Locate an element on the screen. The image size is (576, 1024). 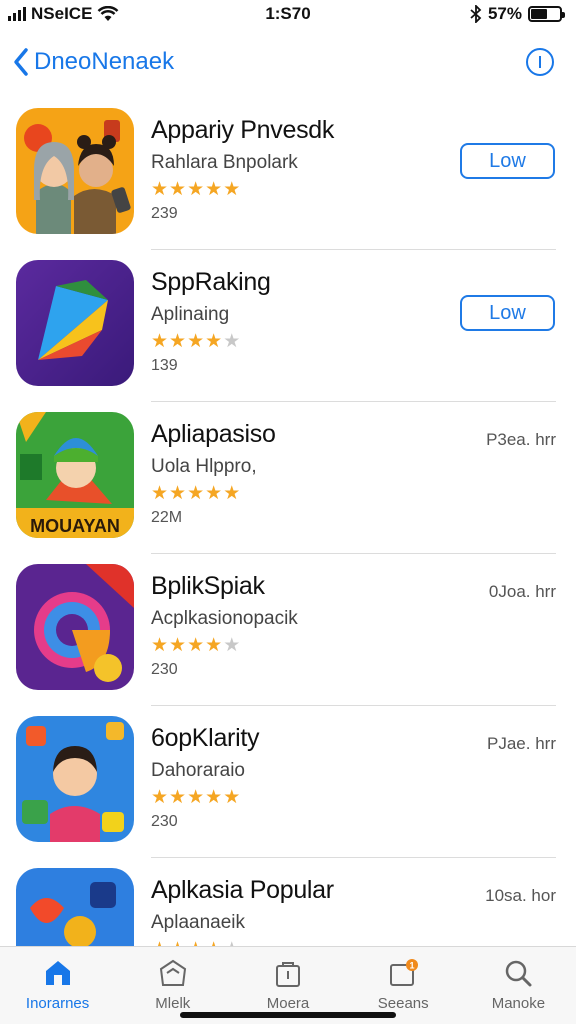
battery-icon is located at coordinates (546, 14).